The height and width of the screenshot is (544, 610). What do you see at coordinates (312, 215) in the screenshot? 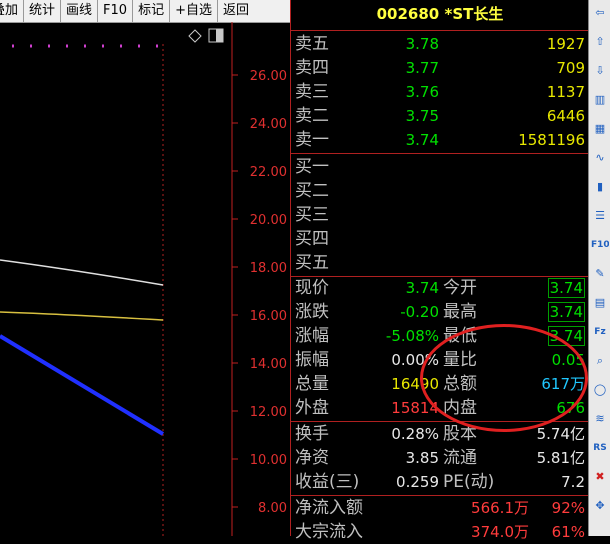
I see `buy-level-label: 买三` at bounding box center [312, 215].